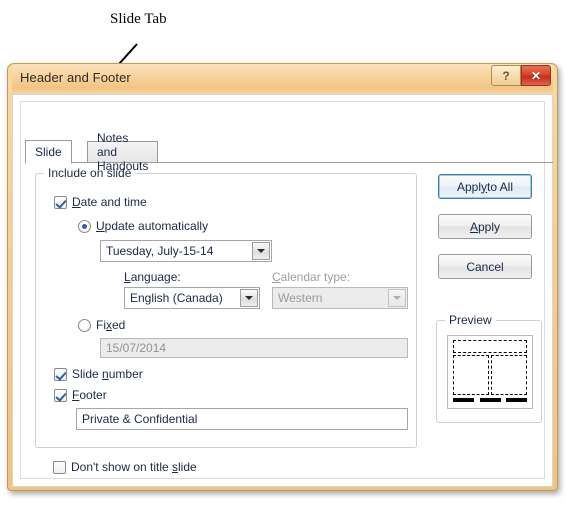  I want to click on cancel-button: Cancel, so click(485, 266).